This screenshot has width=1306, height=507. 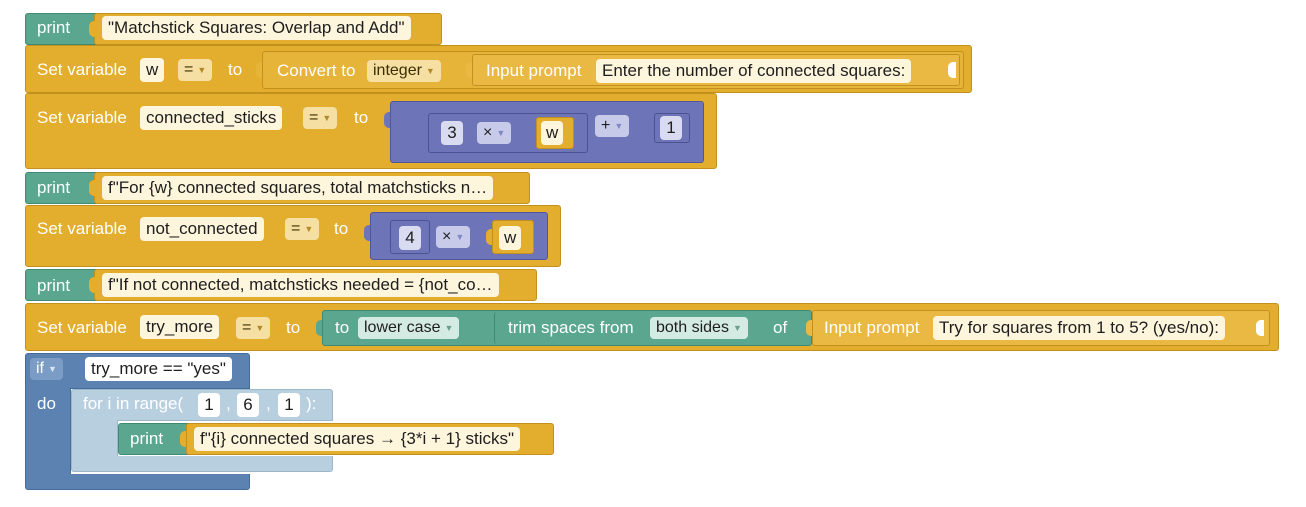 I want to click on add-operator: +, so click(x=606, y=125).